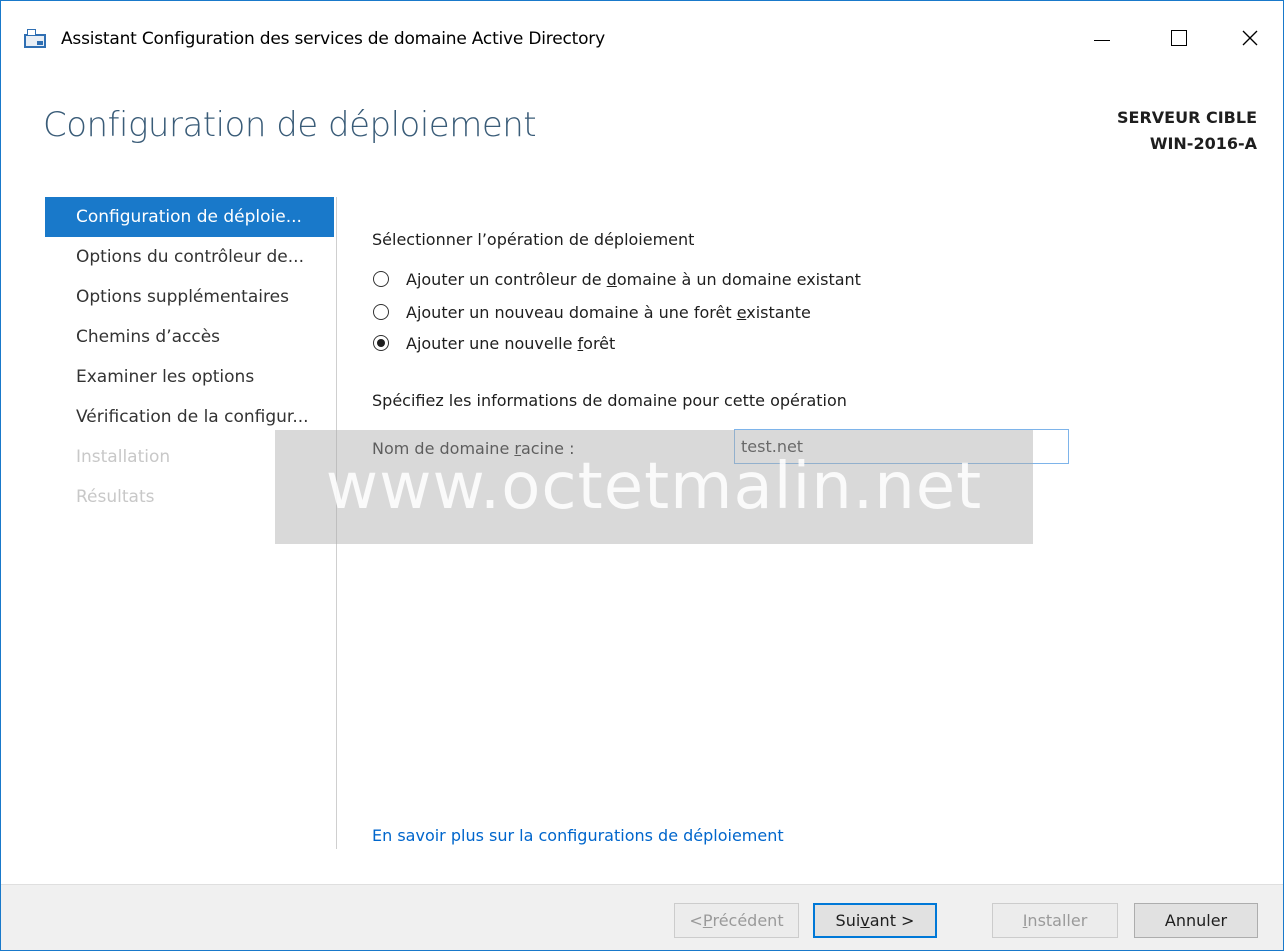 The height and width of the screenshot is (951, 1284). I want to click on option-label: Ajouter une nouvelle forêt, so click(511, 343).